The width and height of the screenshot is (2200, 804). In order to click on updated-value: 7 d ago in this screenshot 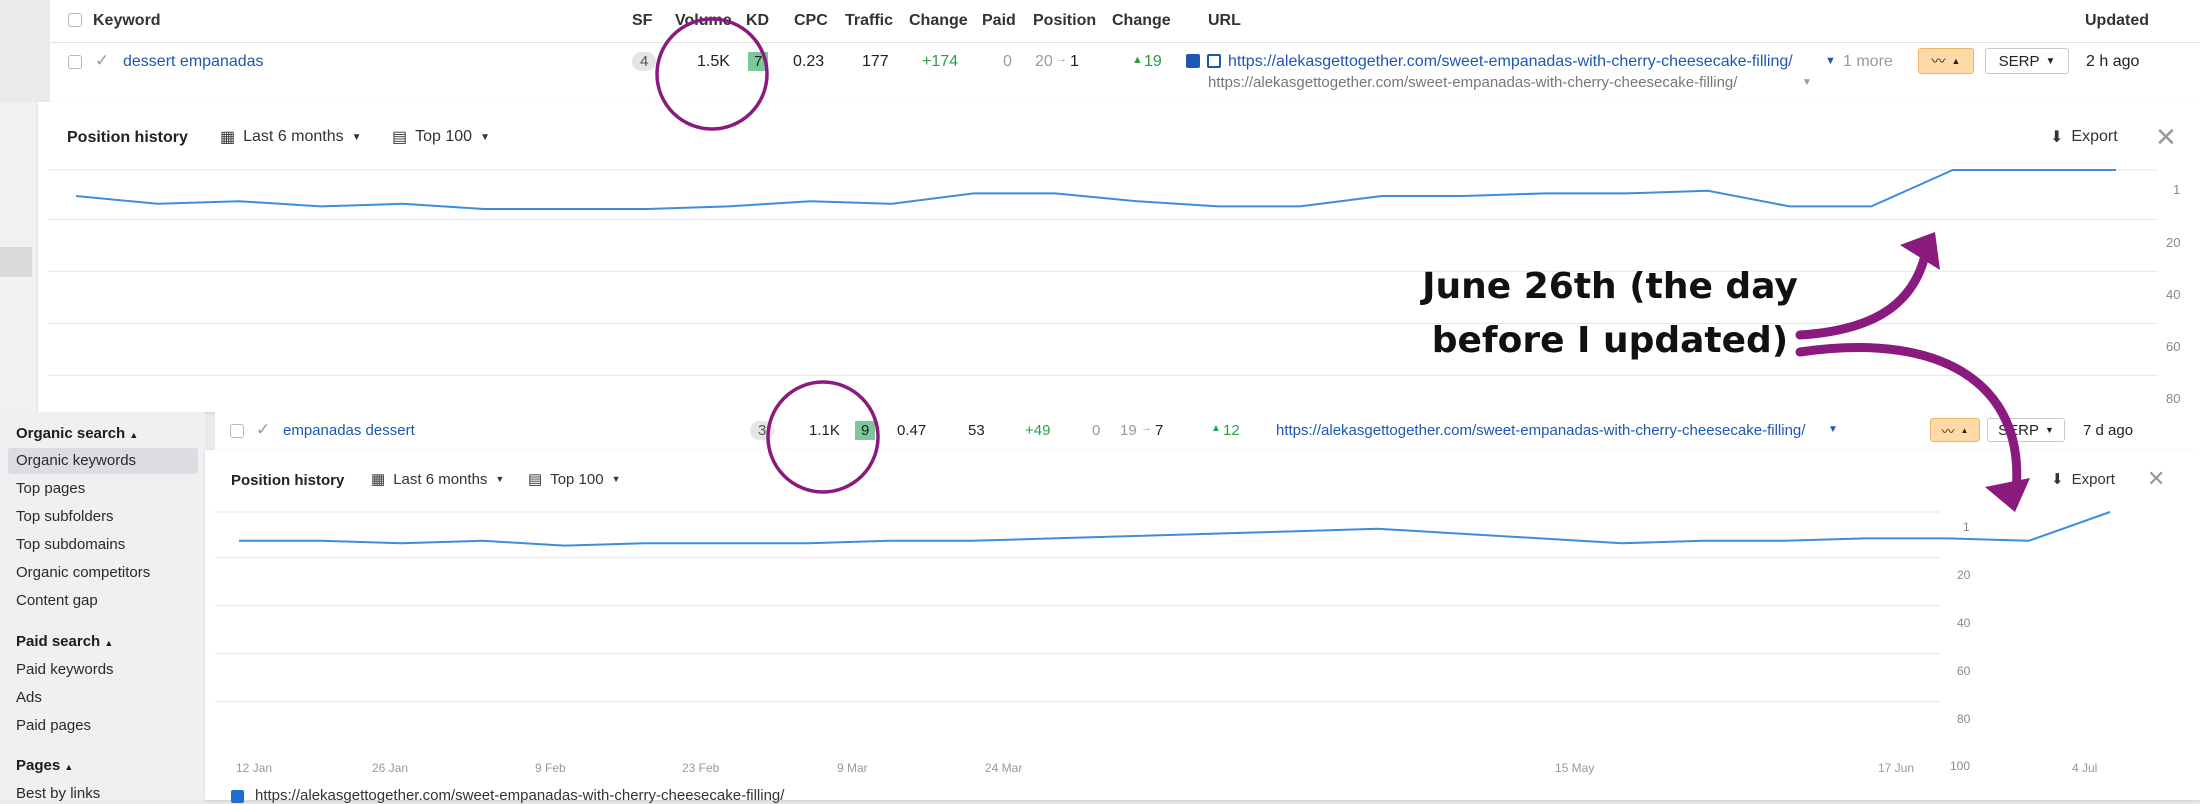, I will do `click(2108, 430)`.